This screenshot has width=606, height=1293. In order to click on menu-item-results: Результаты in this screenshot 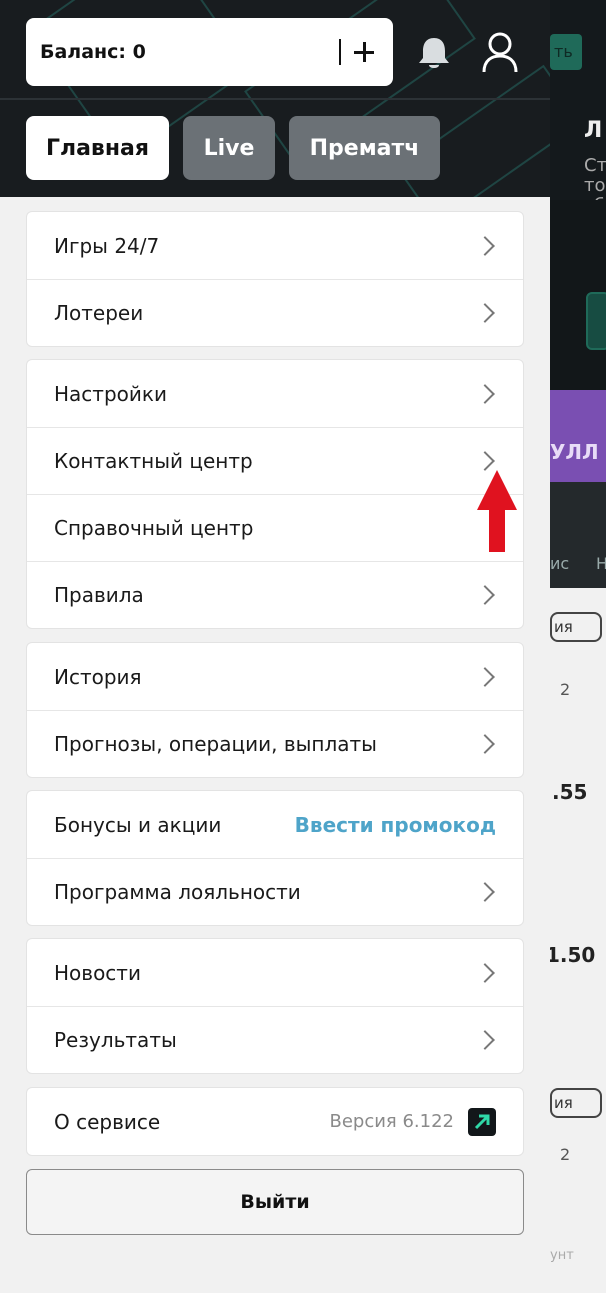, I will do `click(275, 1039)`.